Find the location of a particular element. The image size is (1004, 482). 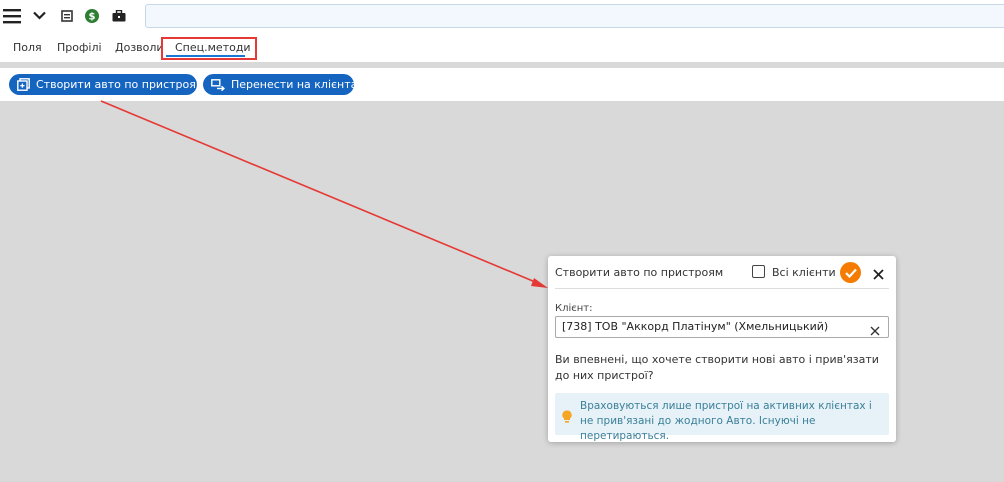

dialog-divider is located at coordinates (722, 288).